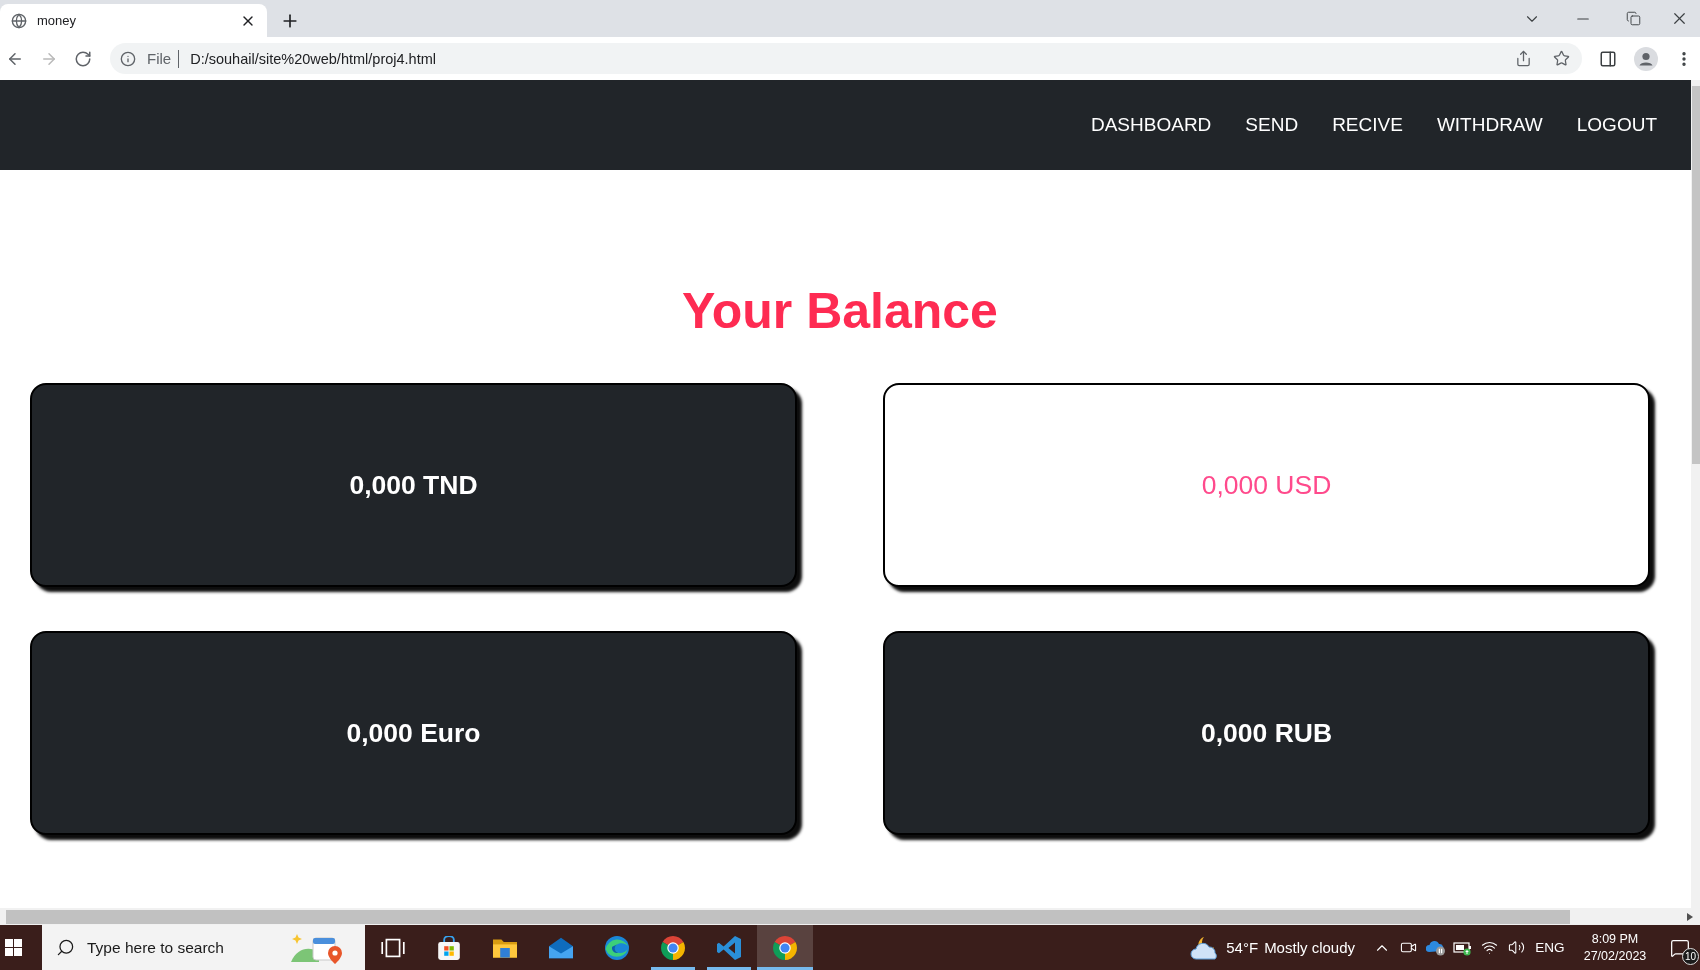 This screenshot has height=970, width=1700. I want to click on page-title: Your Balance, so click(840, 311).